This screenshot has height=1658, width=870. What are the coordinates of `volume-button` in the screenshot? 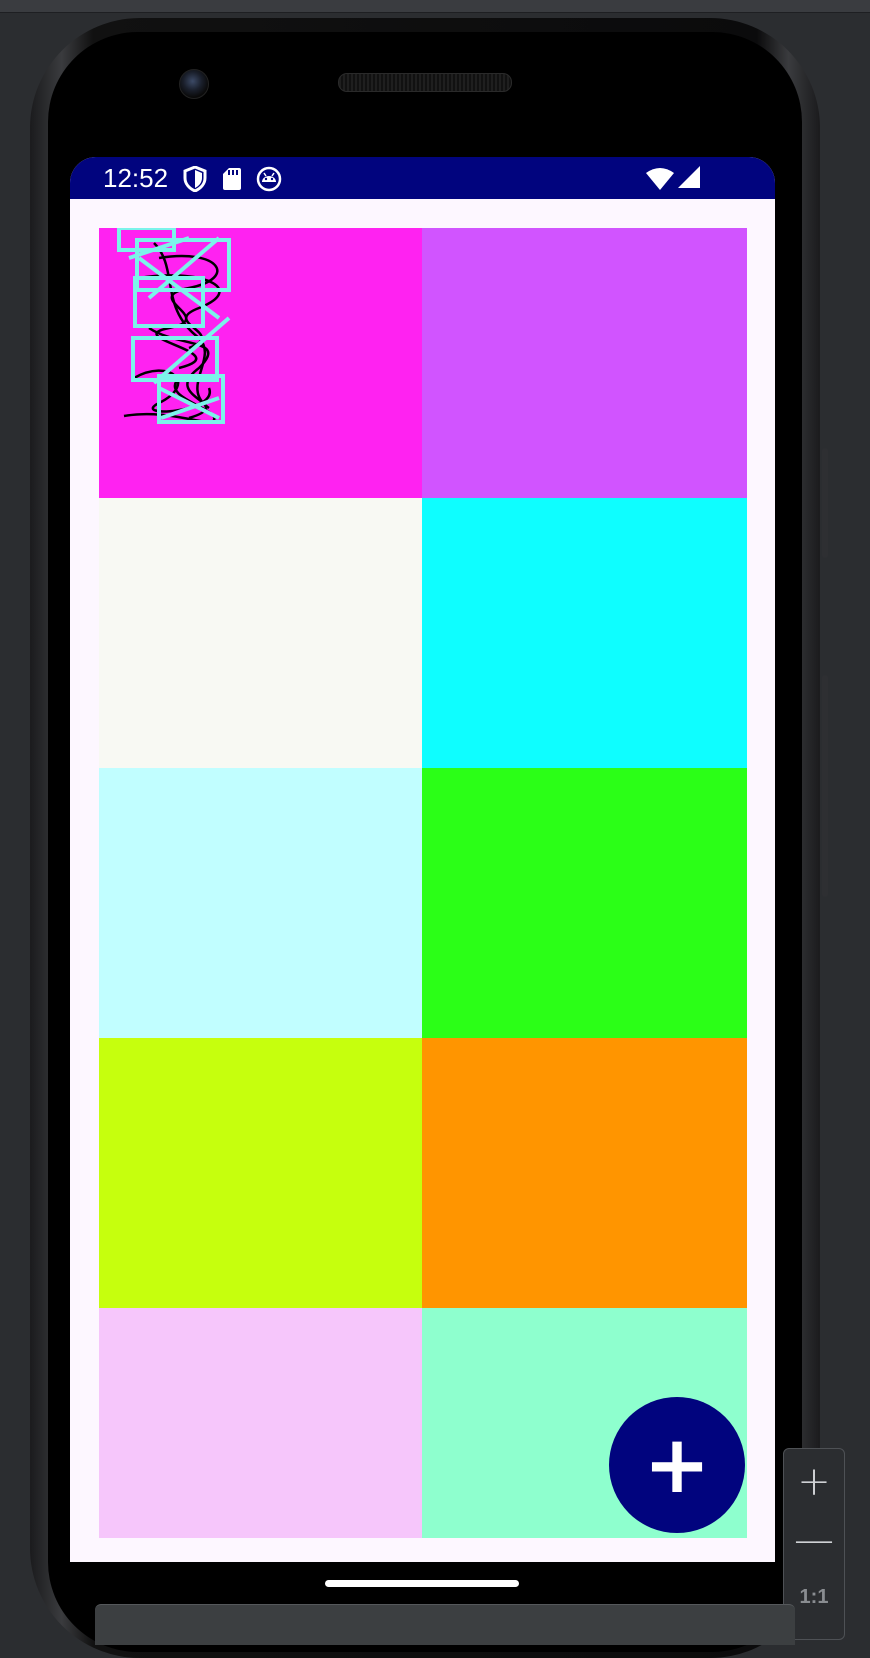 It's located at (825, 786).